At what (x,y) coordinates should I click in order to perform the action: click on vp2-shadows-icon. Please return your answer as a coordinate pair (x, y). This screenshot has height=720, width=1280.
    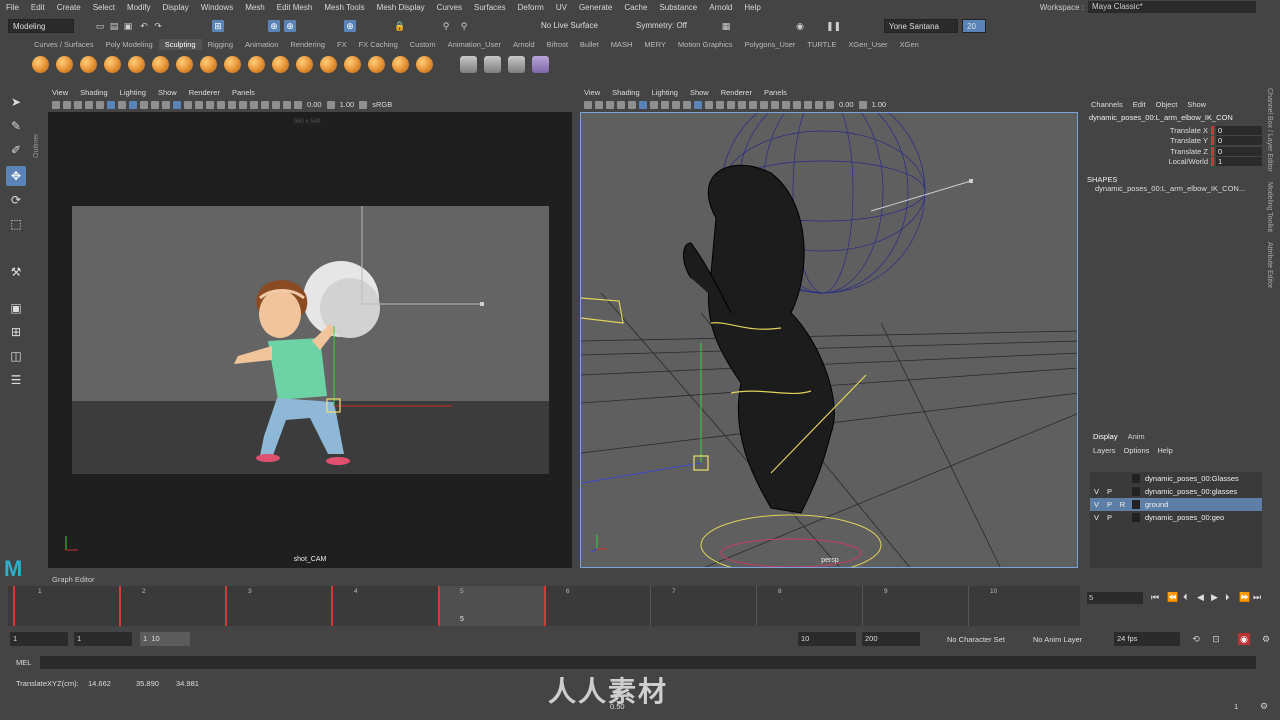
    Looking at the image, I should click on (753, 104).